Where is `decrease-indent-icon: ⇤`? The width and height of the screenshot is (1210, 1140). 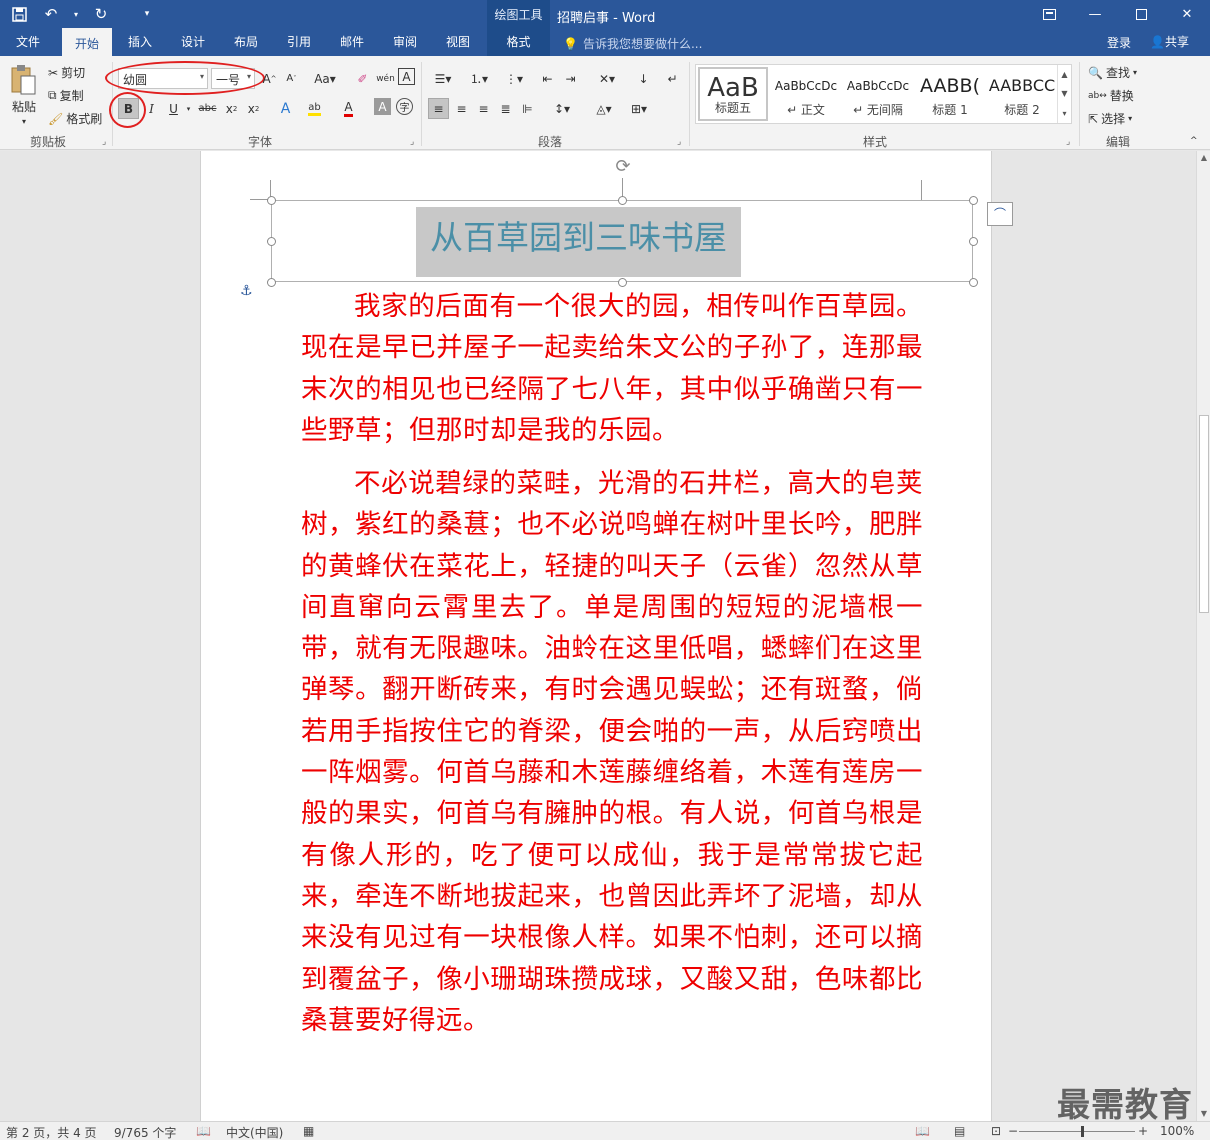 decrease-indent-icon: ⇤ is located at coordinates (547, 78).